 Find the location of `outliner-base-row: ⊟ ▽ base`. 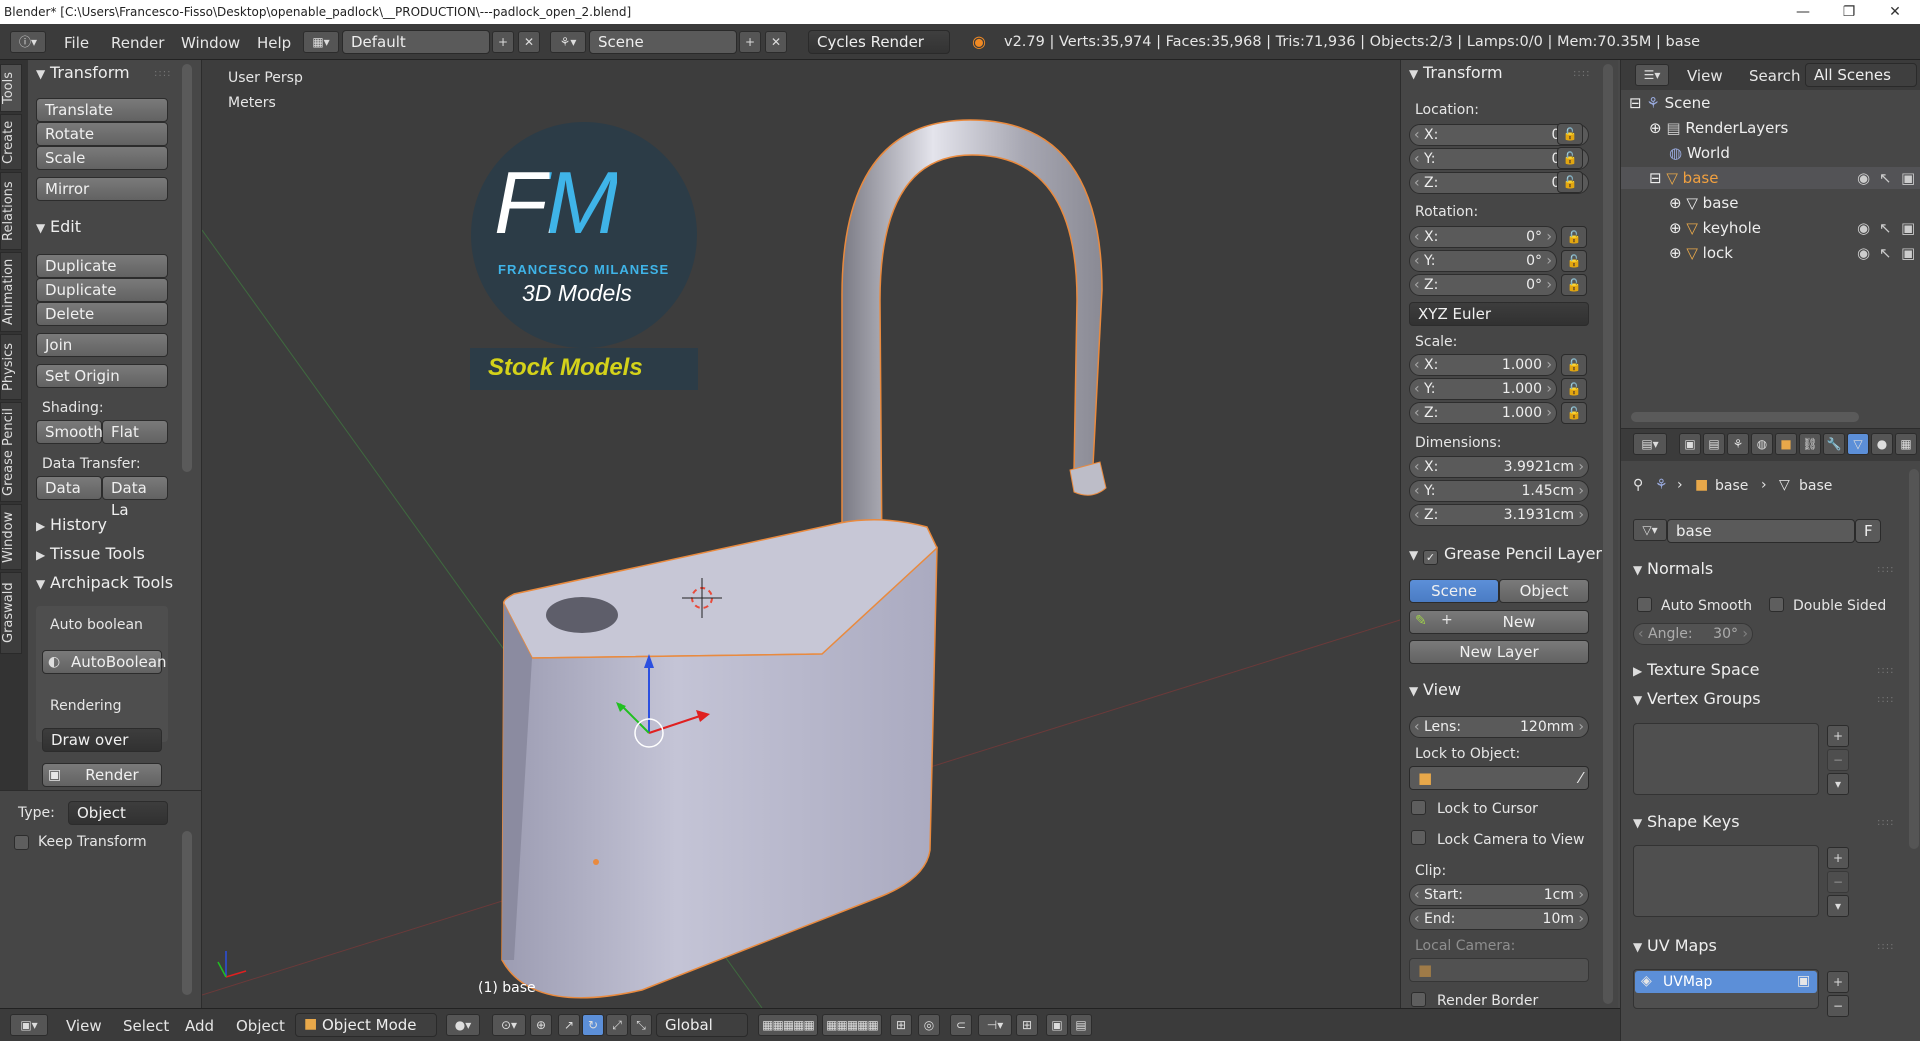

outliner-base-row: ⊟ ▽ base is located at coordinates (1683, 178).